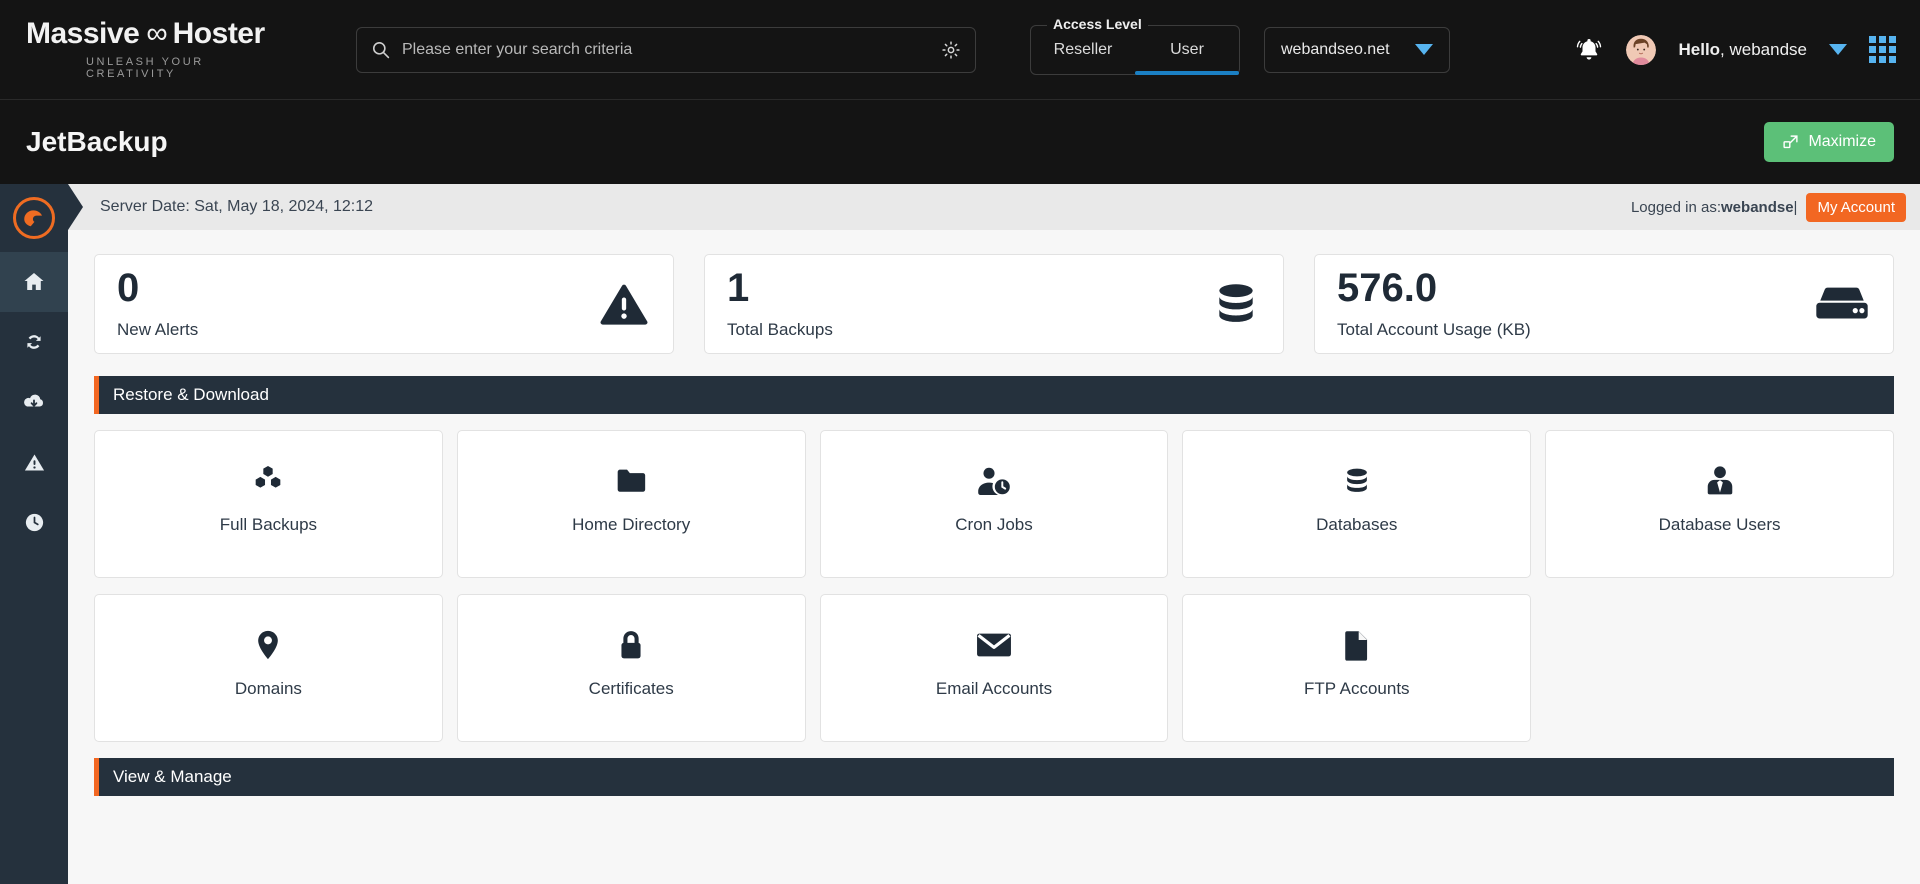  I want to click on avatar, so click(1641, 49).